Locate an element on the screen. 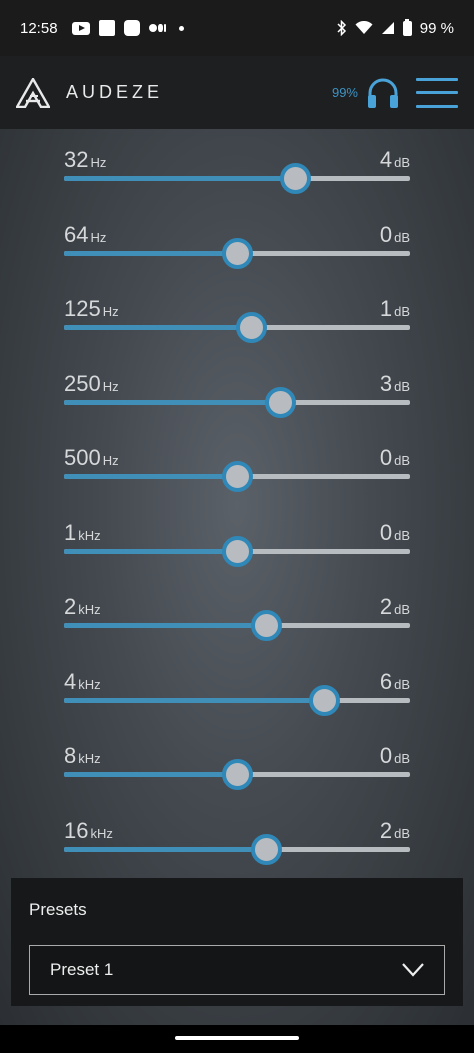  more-notifications-icon is located at coordinates (181, 28).